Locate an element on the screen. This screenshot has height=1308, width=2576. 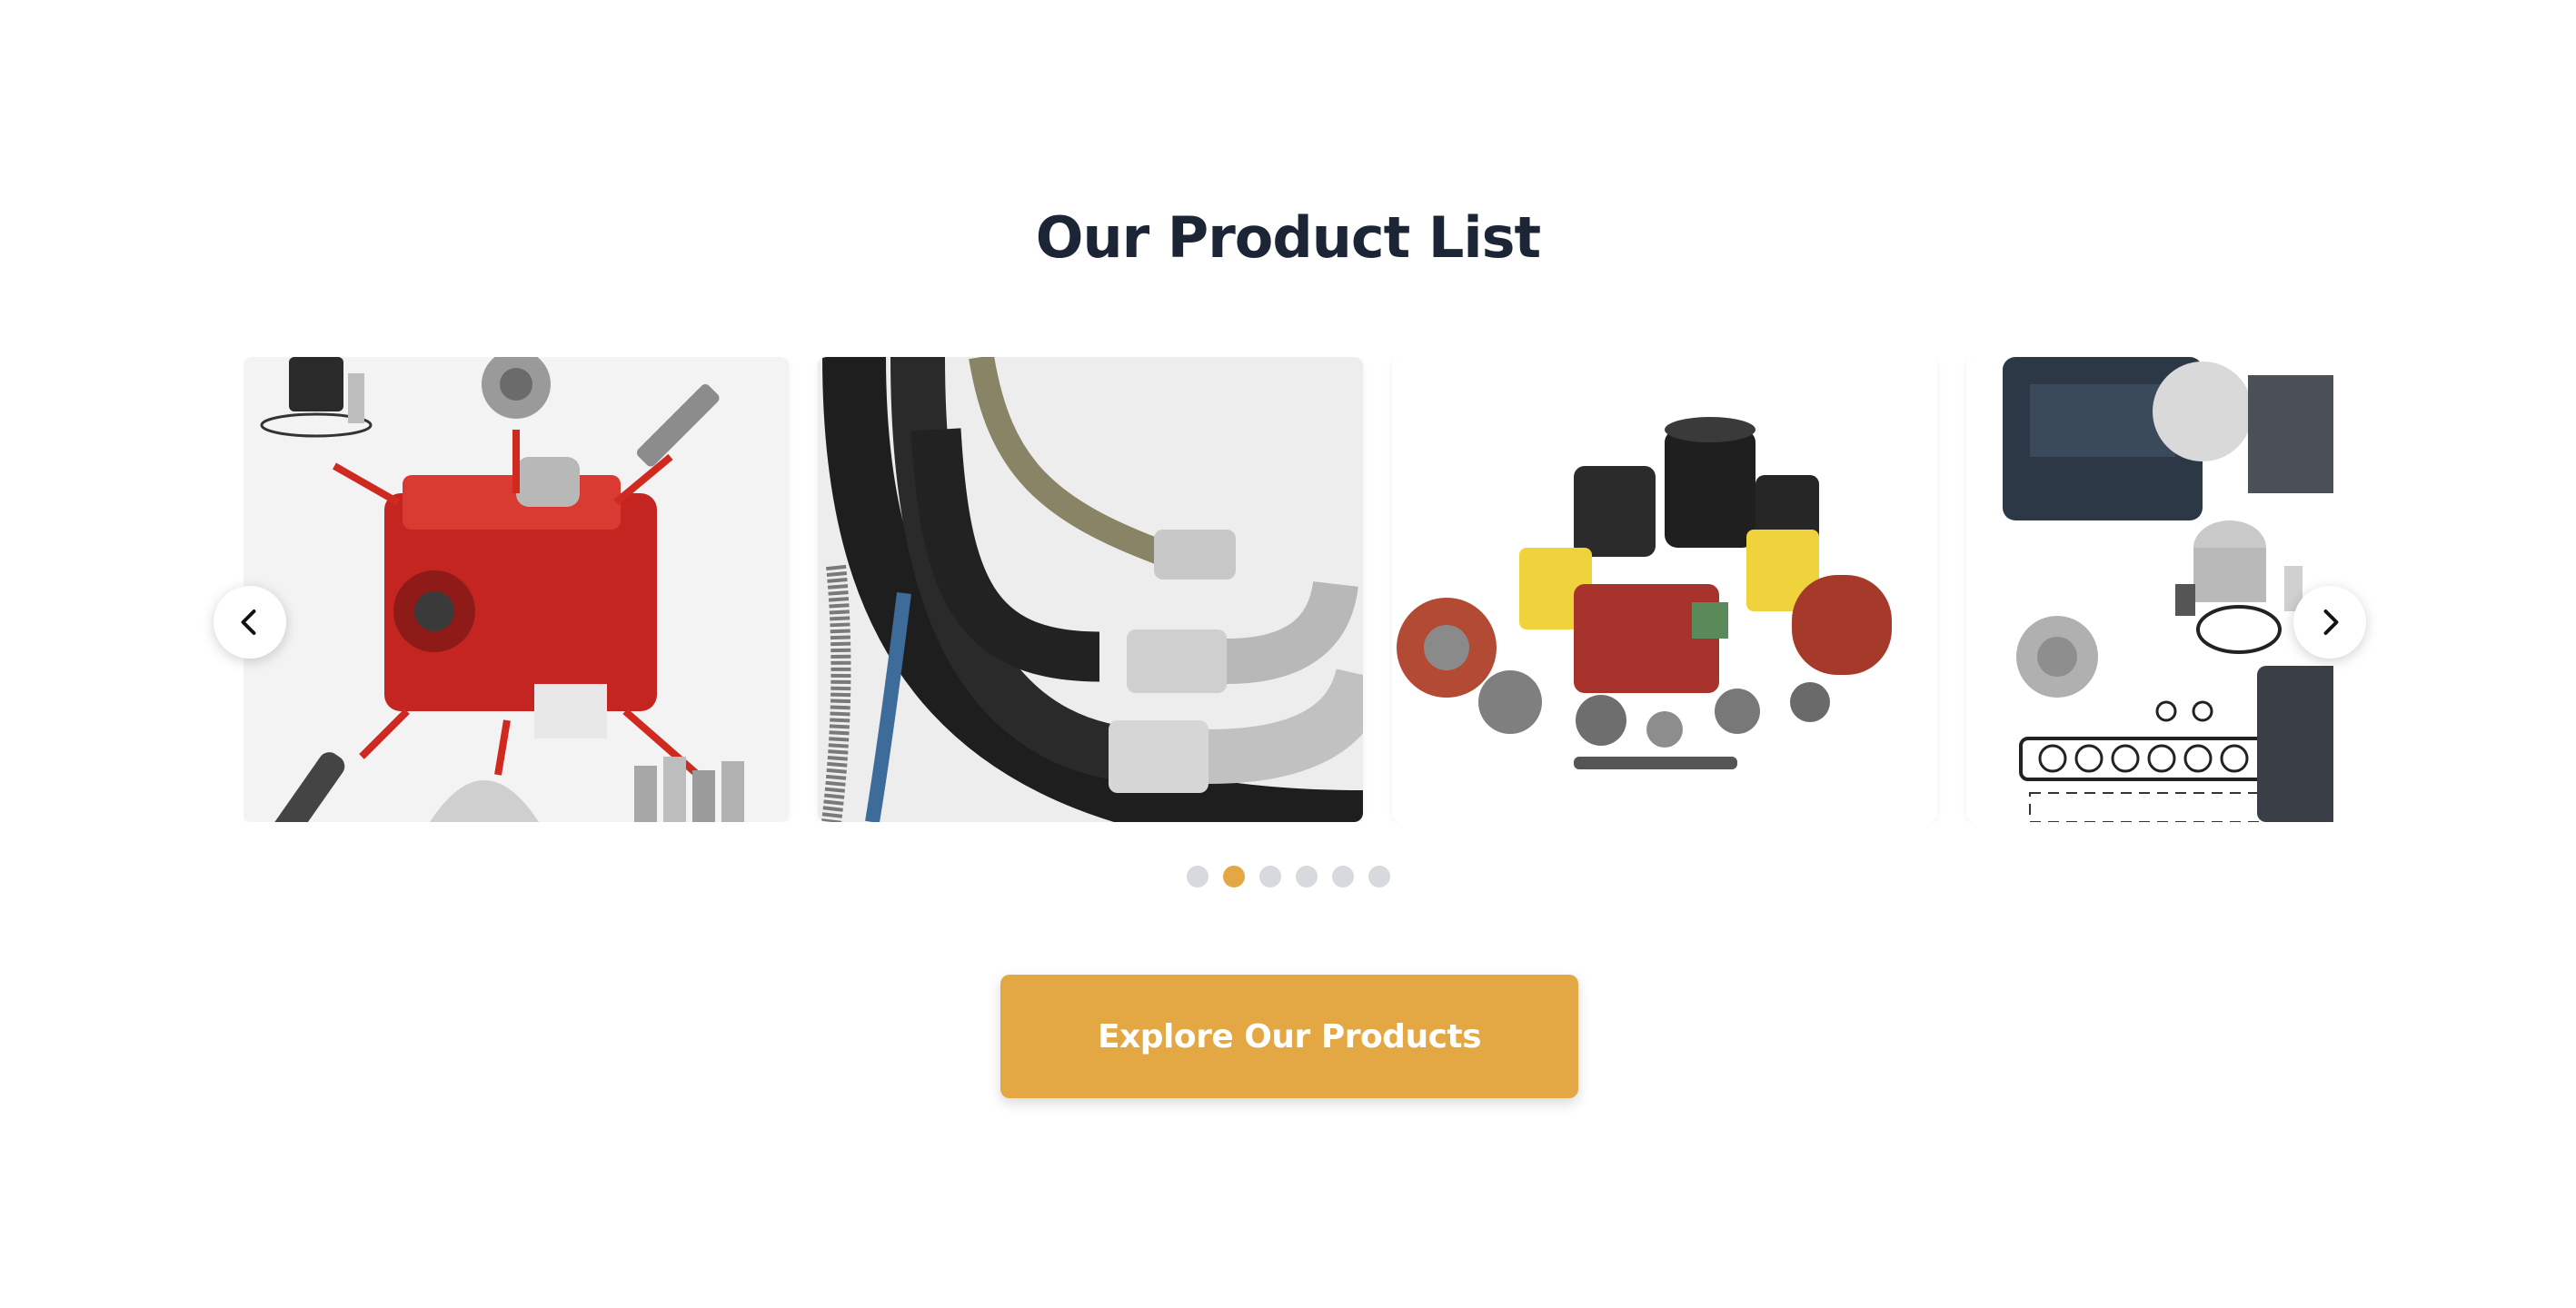
engine-parts-image is located at coordinates (516, 589).